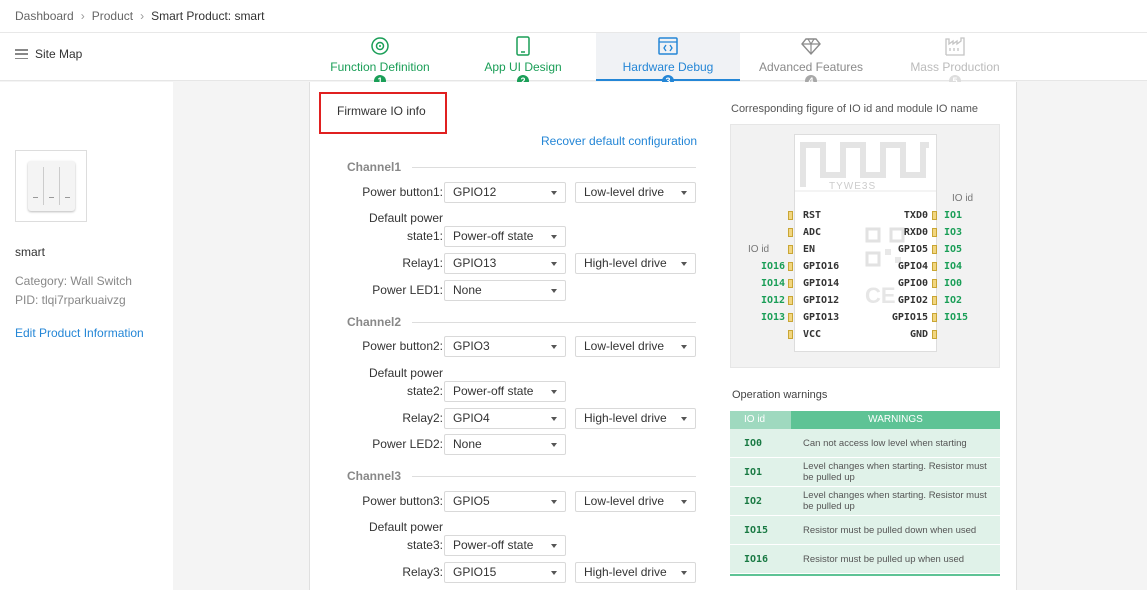 This screenshot has height=590, width=1147. What do you see at coordinates (918, 334) in the screenshot?
I see `pin-name: GND` at bounding box center [918, 334].